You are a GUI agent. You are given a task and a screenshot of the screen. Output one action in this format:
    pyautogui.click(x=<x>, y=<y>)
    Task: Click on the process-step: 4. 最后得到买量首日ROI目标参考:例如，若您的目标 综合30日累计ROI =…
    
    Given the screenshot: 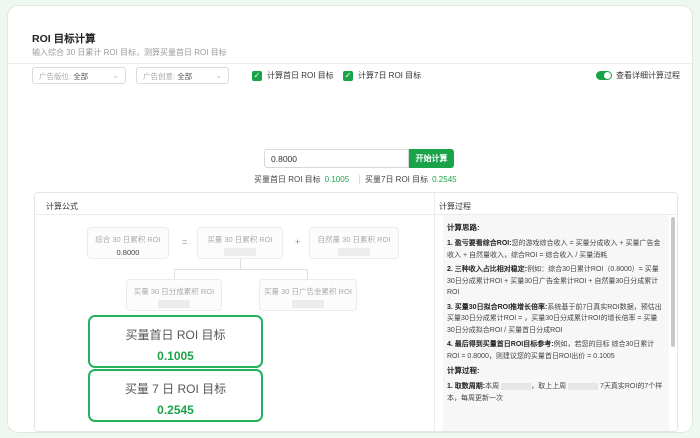 What is the action you would take?
    pyautogui.click(x=556, y=350)
    